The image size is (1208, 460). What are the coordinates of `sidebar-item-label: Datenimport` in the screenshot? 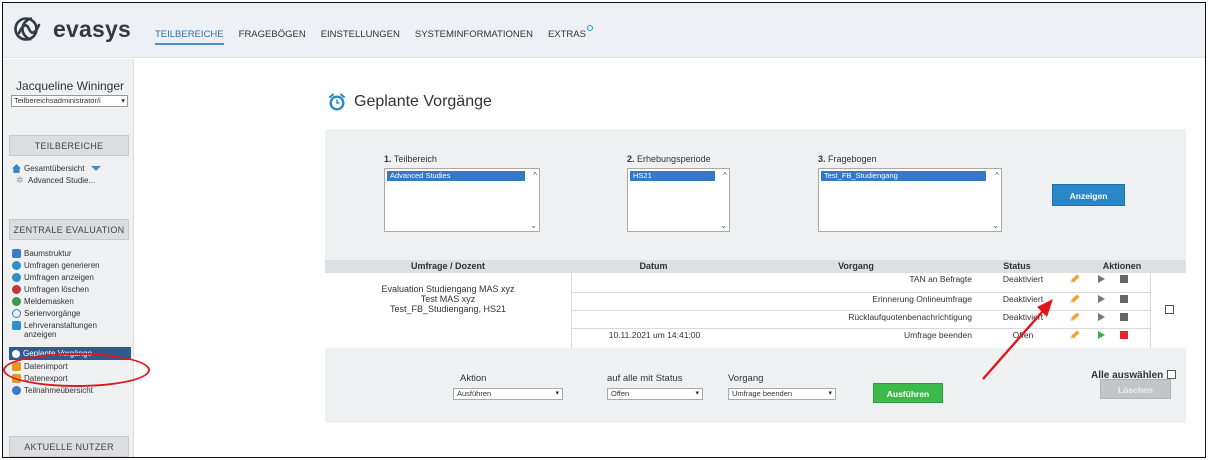 It's located at (46, 366).